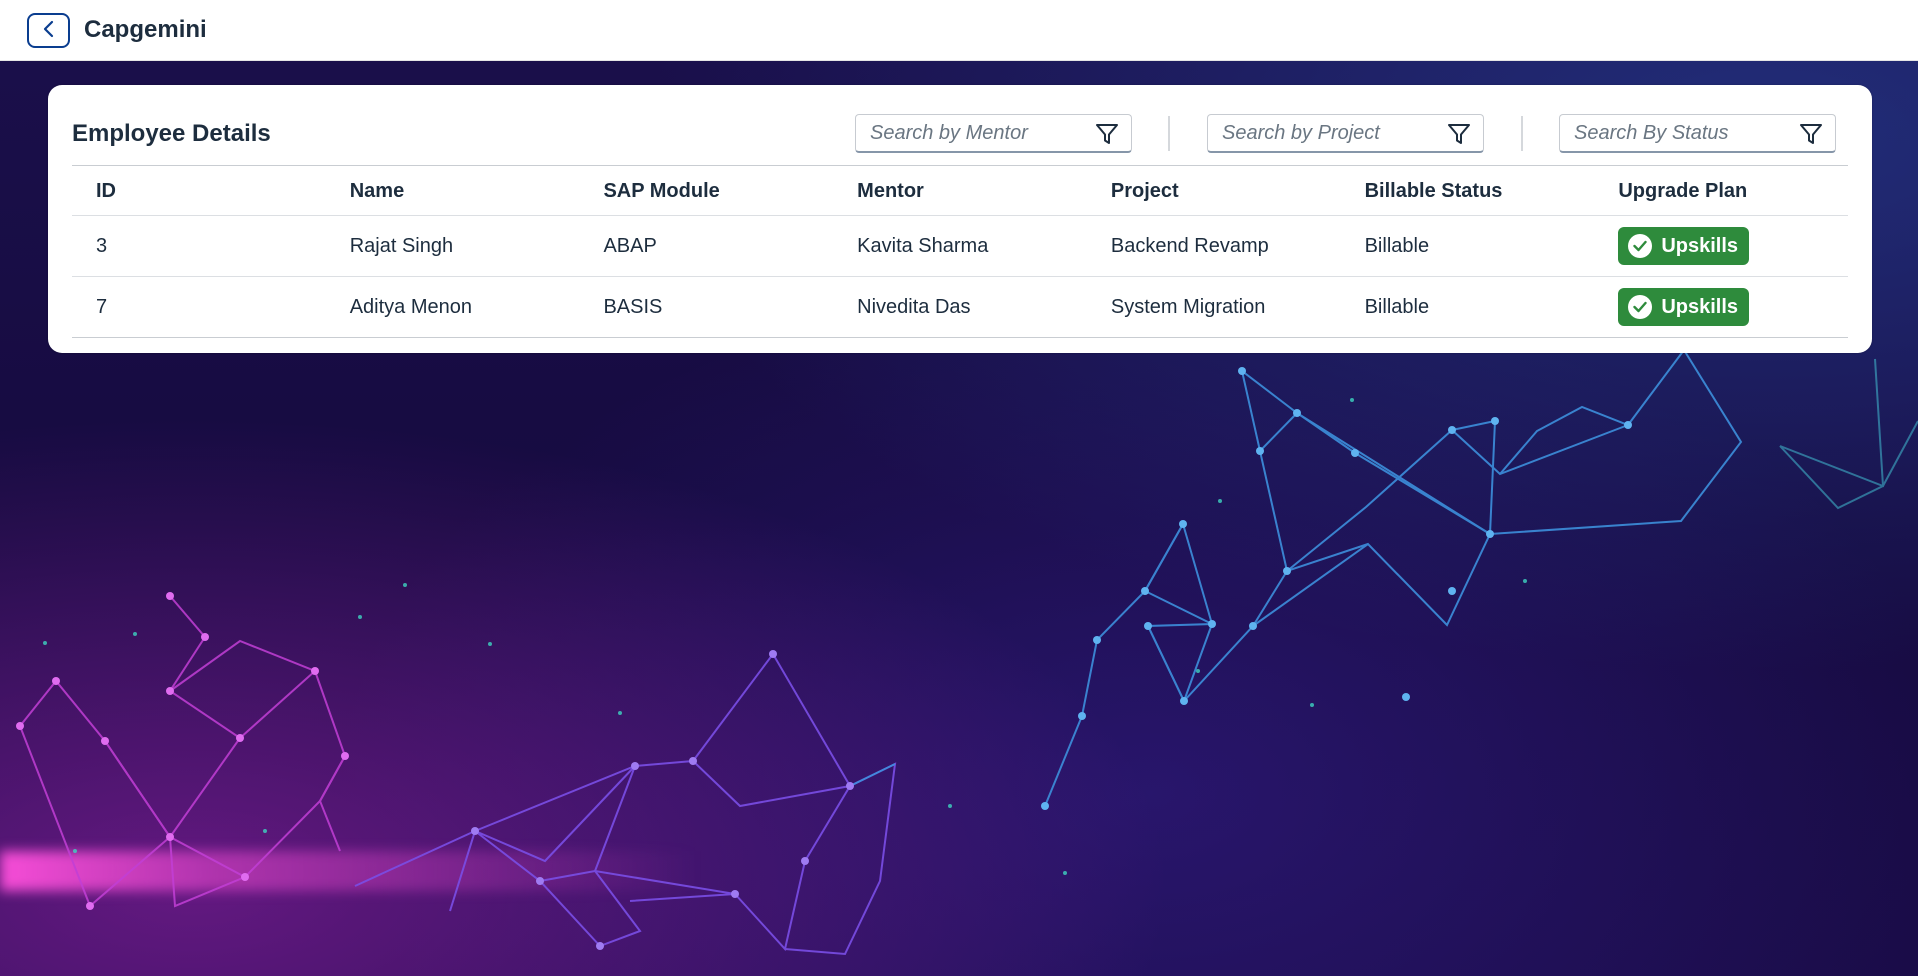 This screenshot has height=976, width=1918. I want to click on cell-sap-module: BASIS, so click(633, 306).